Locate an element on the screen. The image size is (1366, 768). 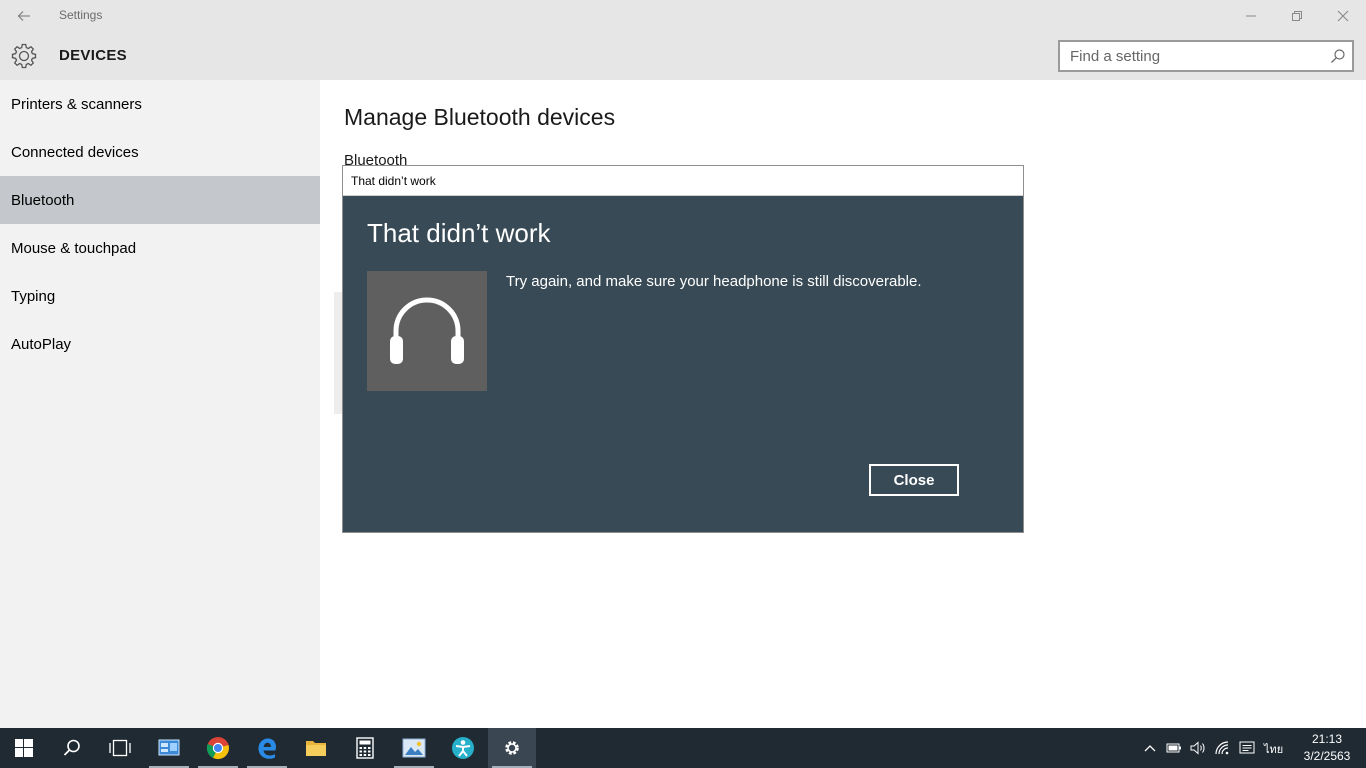
taskbar-app-chrome is located at coordinates (218, 748).